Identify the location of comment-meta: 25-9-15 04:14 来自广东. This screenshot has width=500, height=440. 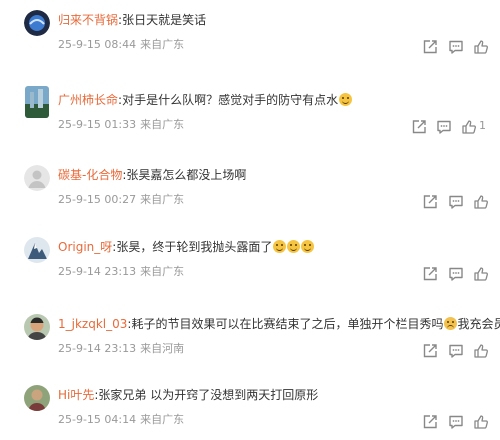
(121, 420).